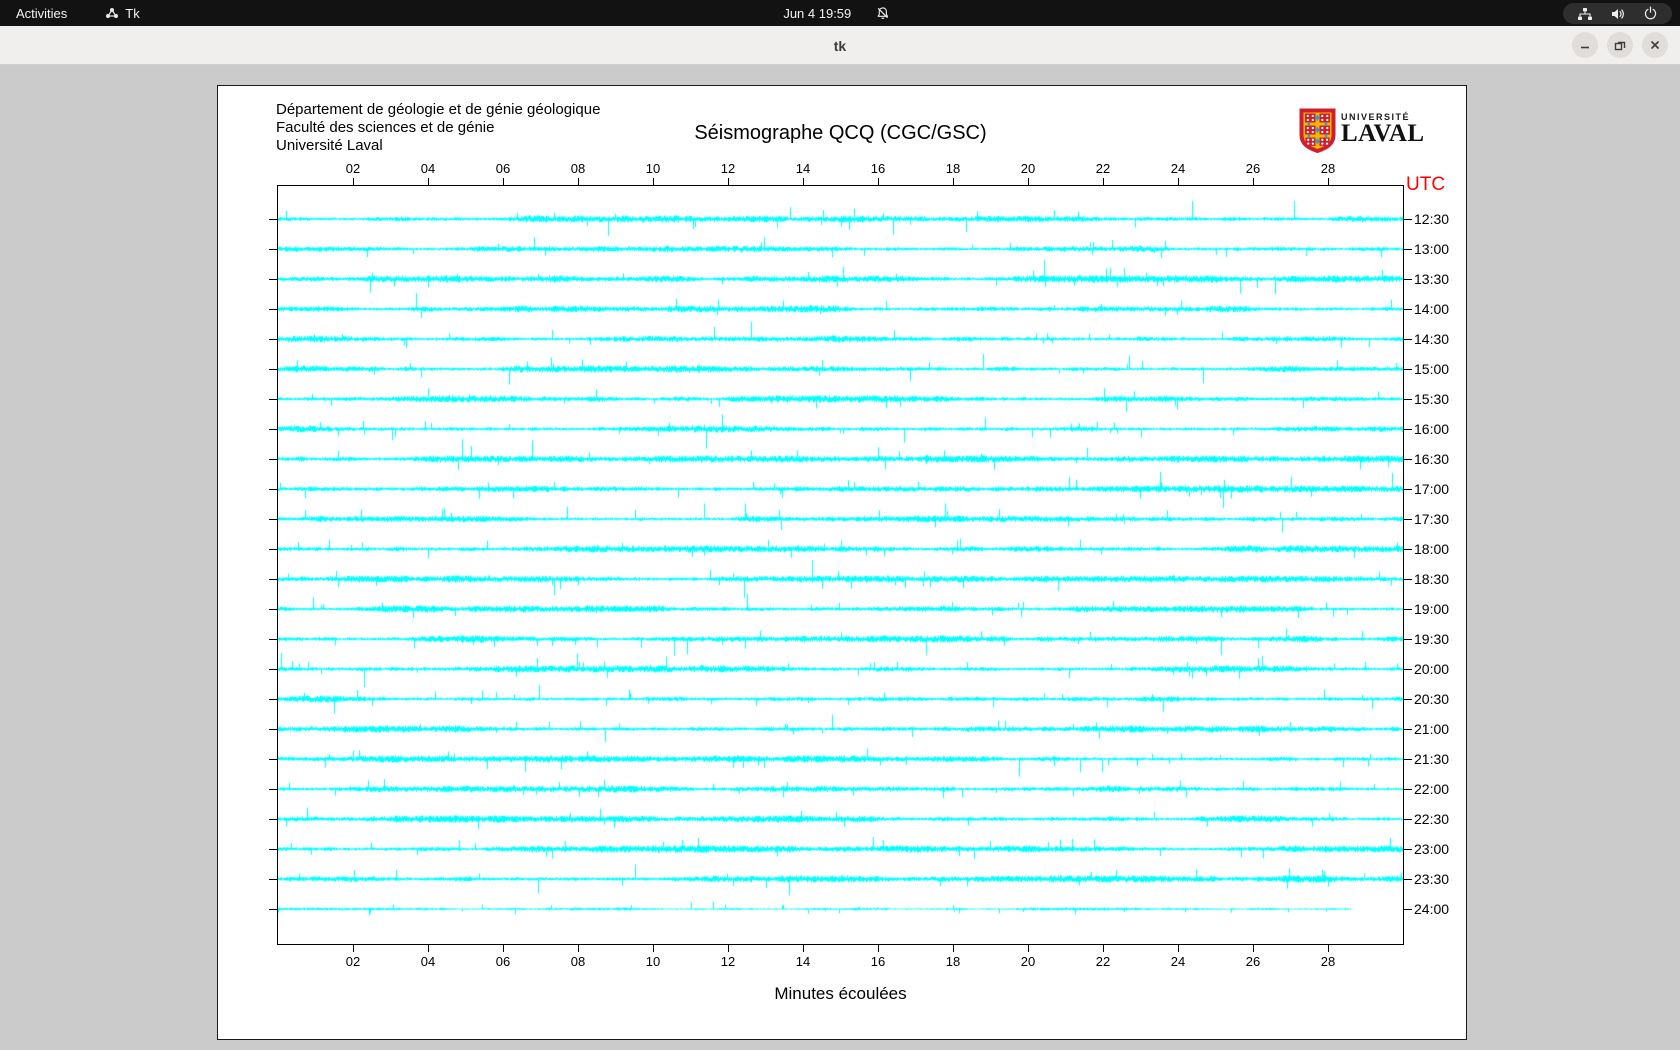 The width and height of the screenshot is (1680, 1050). Describe the element at coordinates (1432, 459) in the screenshot. I see `utc-time-label: 16:30` at that location.